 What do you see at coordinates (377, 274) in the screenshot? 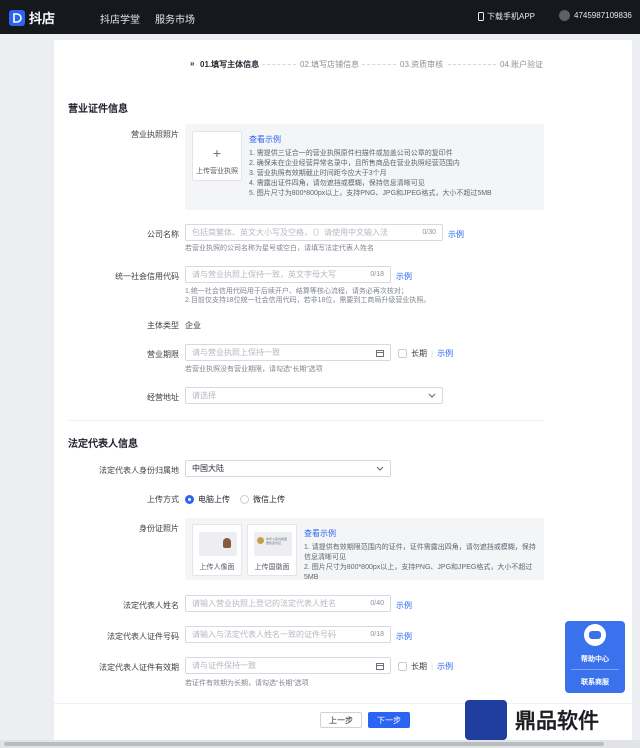
I see `credit-code-count: 0/18` at bounding box center [377, 274].